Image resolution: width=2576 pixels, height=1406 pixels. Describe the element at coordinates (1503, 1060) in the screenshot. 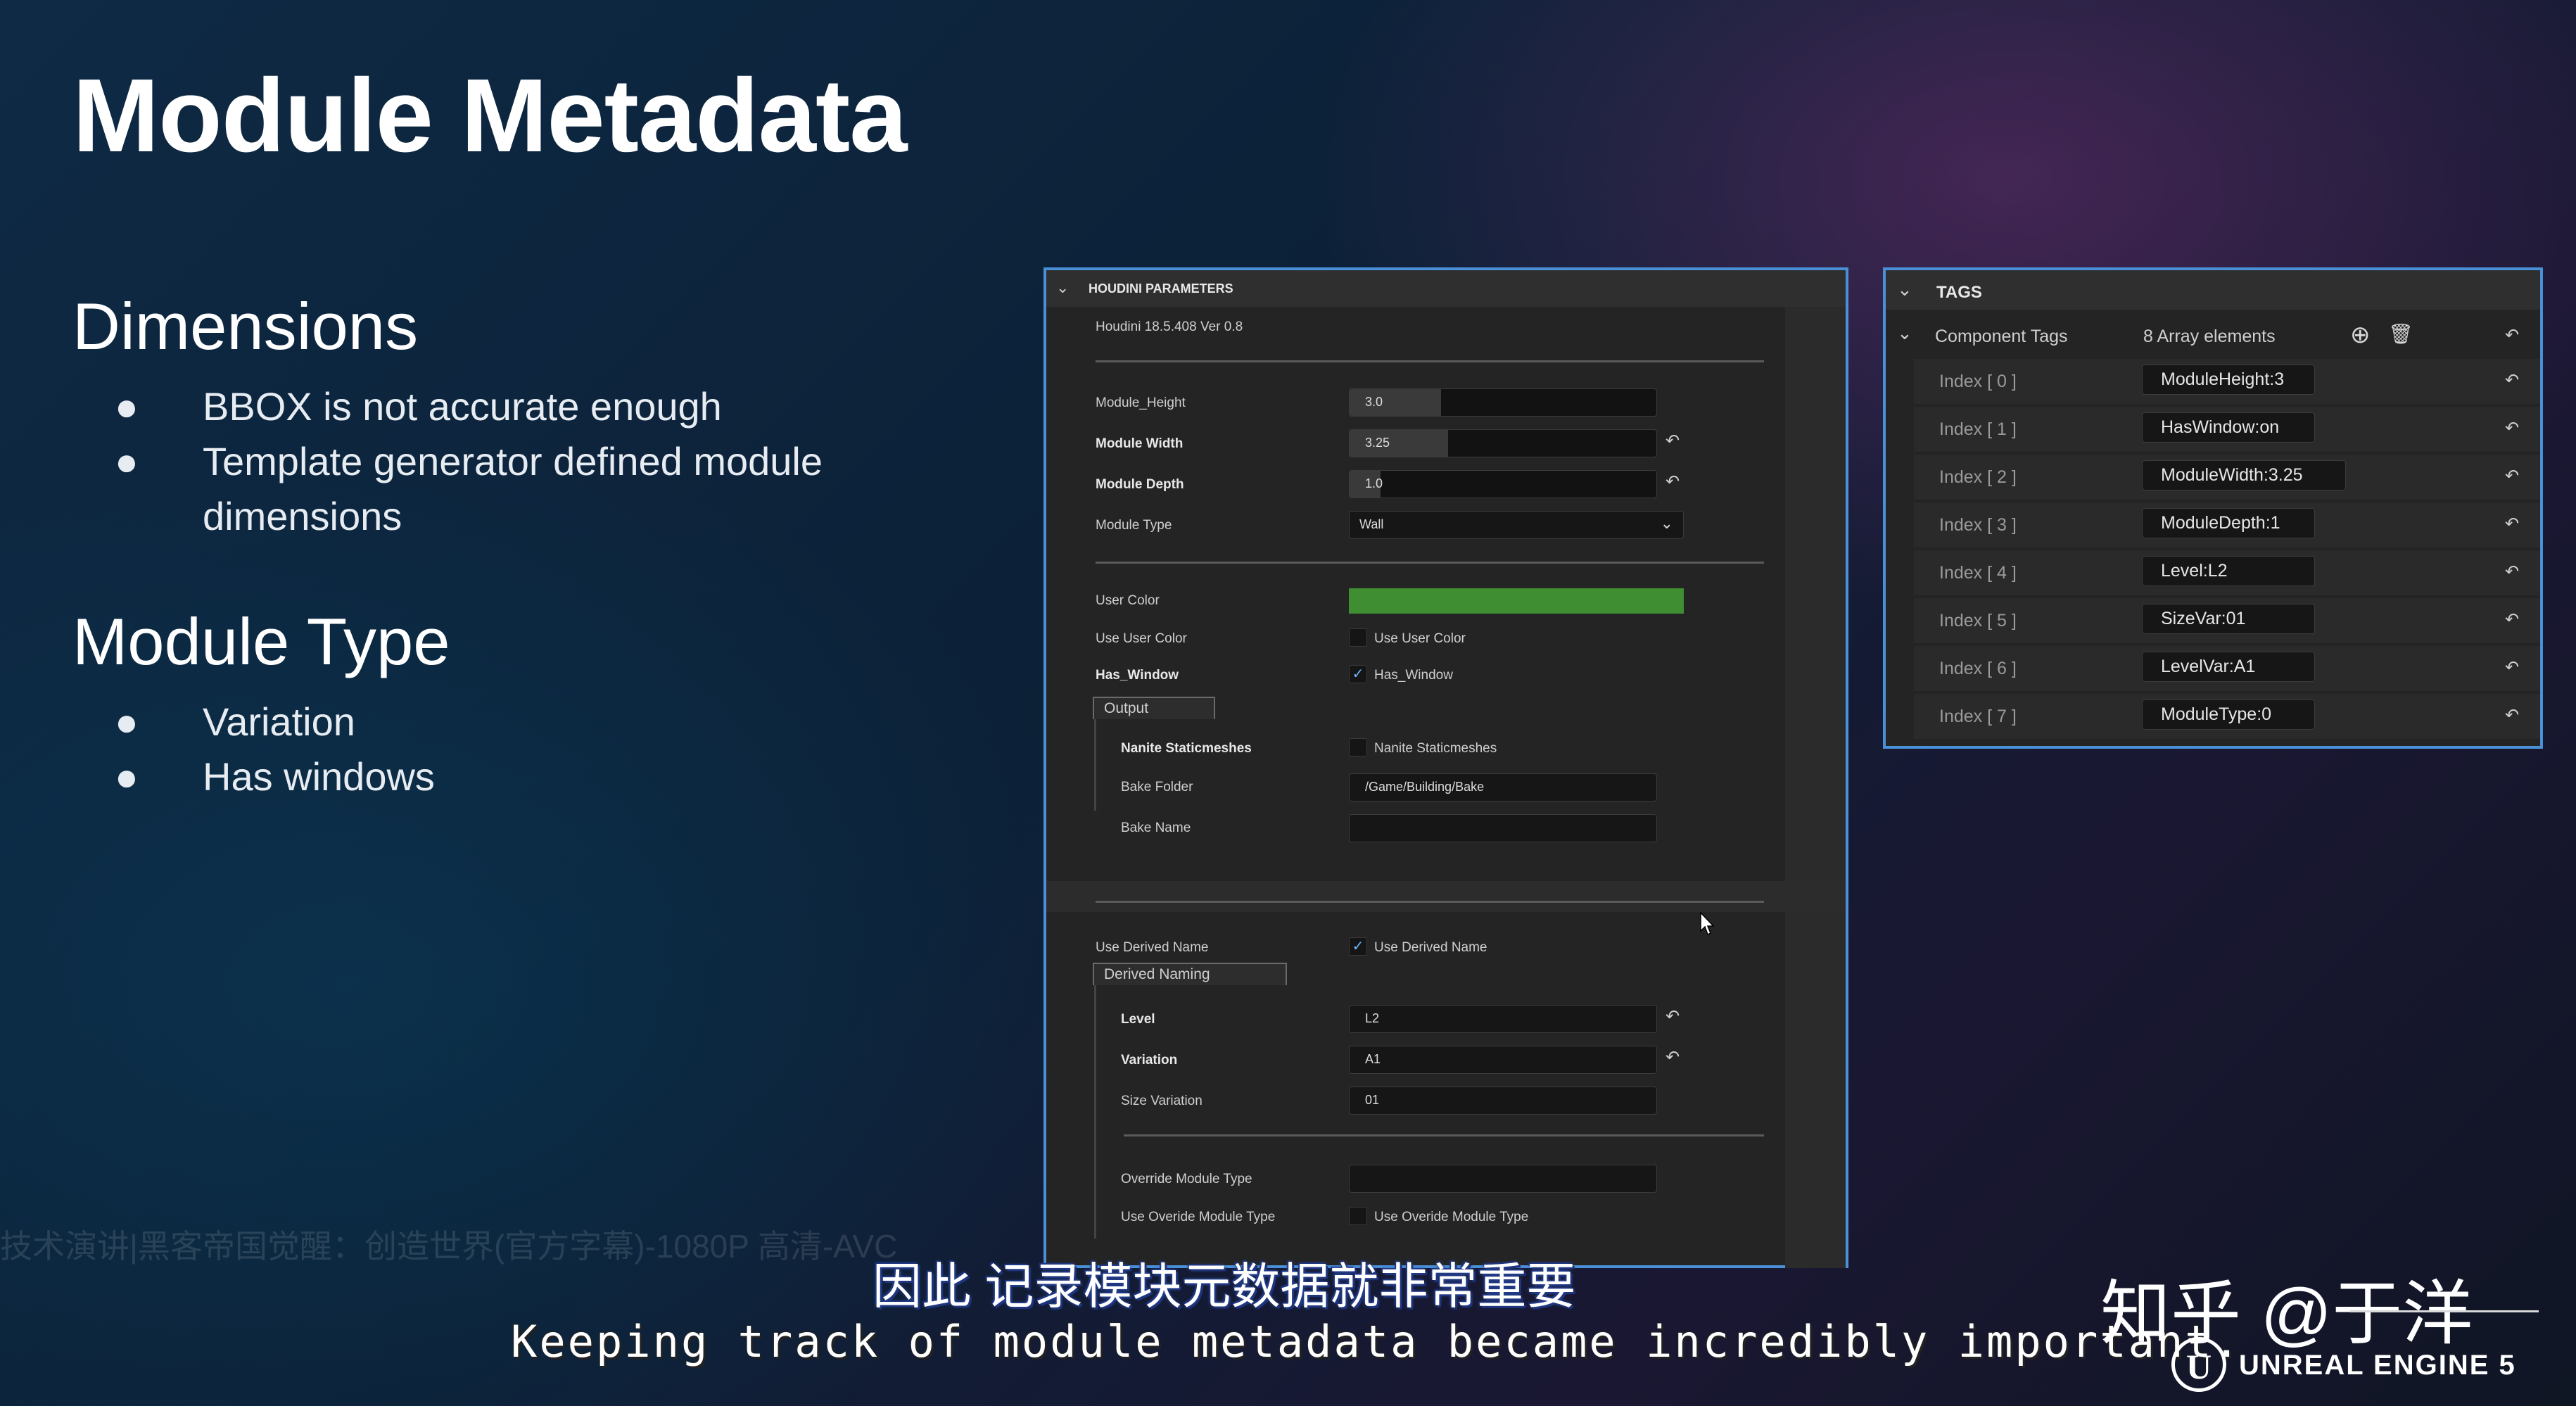

I see `variation-input: A1` at that location.